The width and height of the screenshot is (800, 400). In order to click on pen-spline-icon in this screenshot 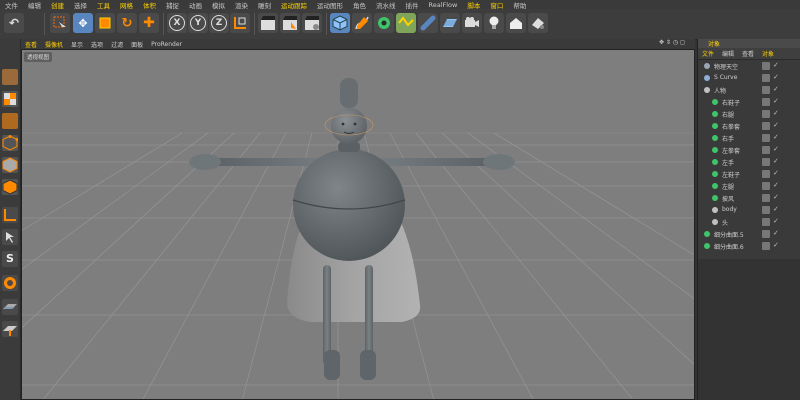, I will do `click(362, 23)`.